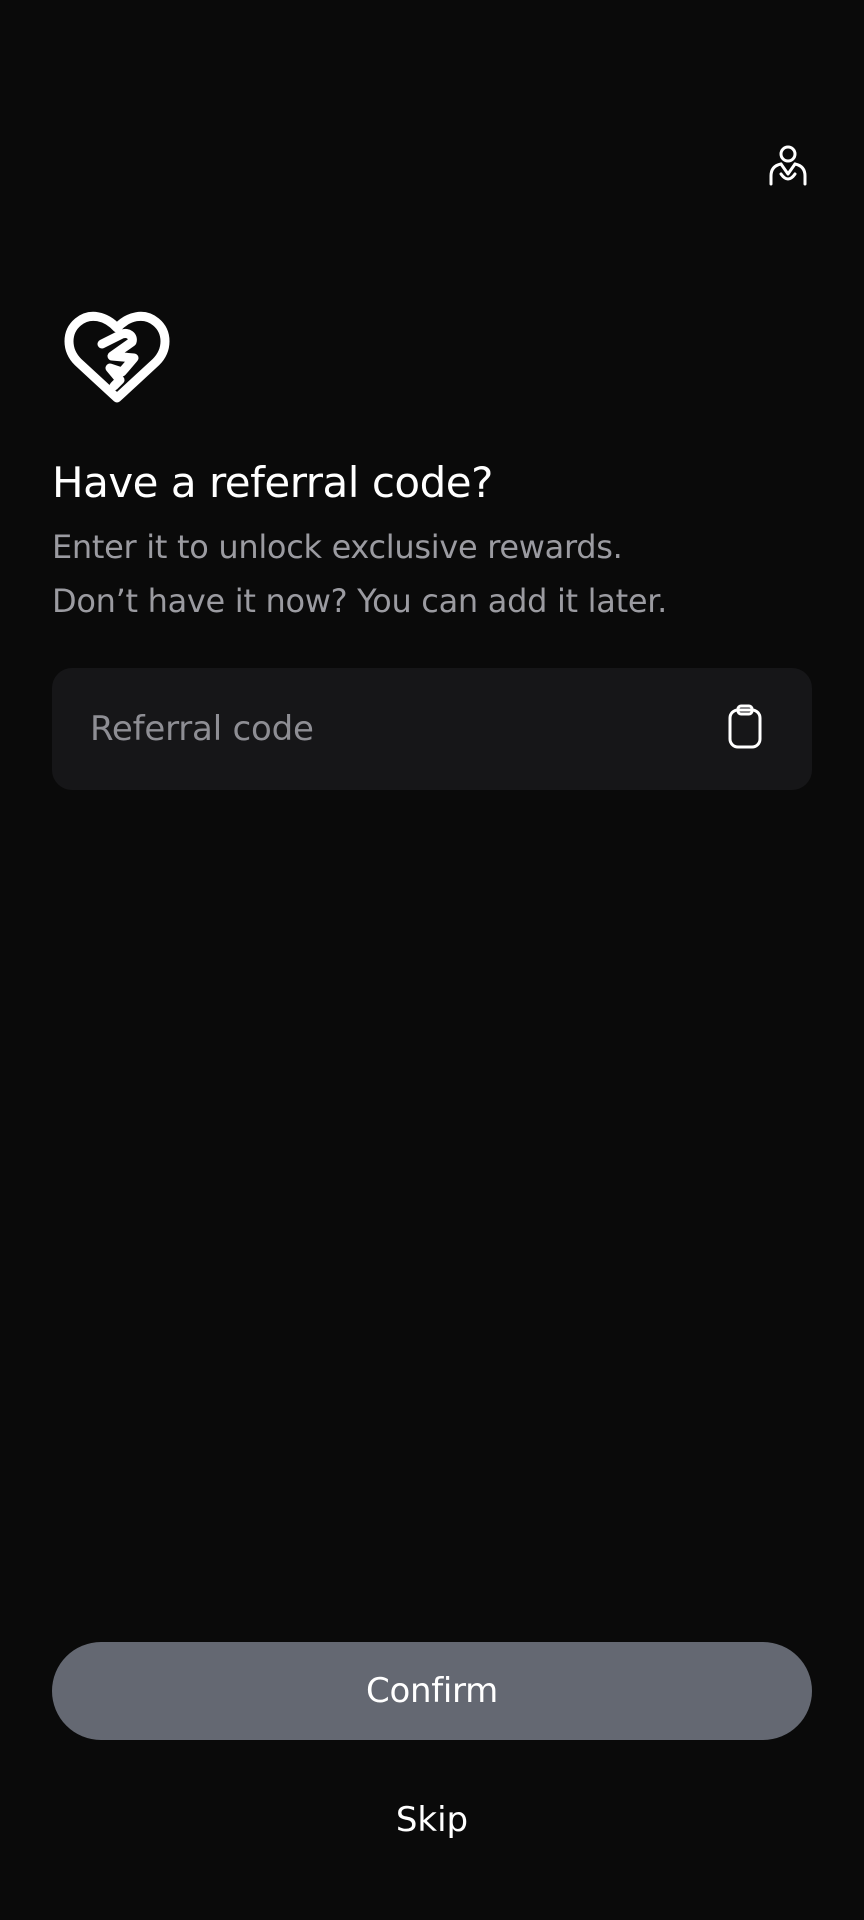  I want to click on paste-button, so click(745, 729).